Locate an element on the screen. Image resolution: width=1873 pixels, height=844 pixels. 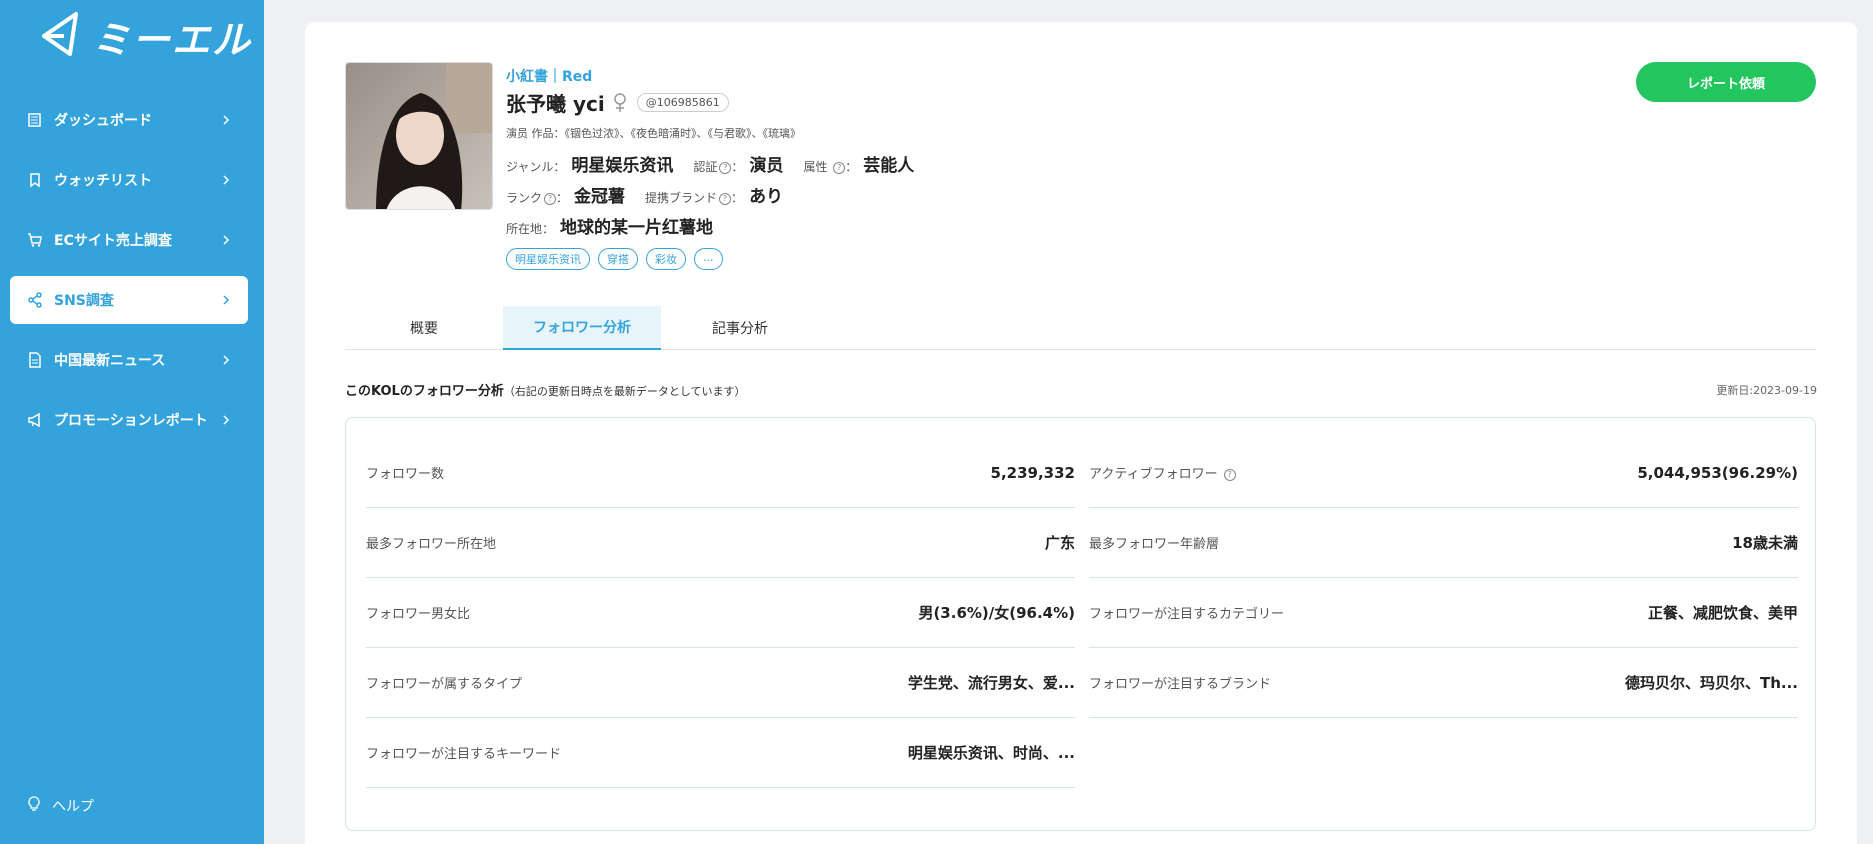
kol-works: 演员 作品：《锢色过浓》、《夜色暗涌时》、《与君歌》、《琉璃》 is located at coordinates (653, 133).